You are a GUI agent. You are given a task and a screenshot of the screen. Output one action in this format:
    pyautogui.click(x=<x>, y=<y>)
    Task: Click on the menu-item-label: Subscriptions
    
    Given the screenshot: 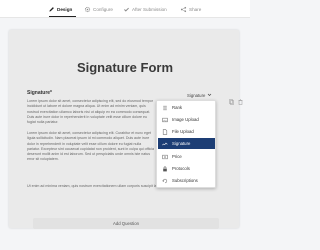 What is the action you would take?
    pyautogui.click(x=185, y=180)
    